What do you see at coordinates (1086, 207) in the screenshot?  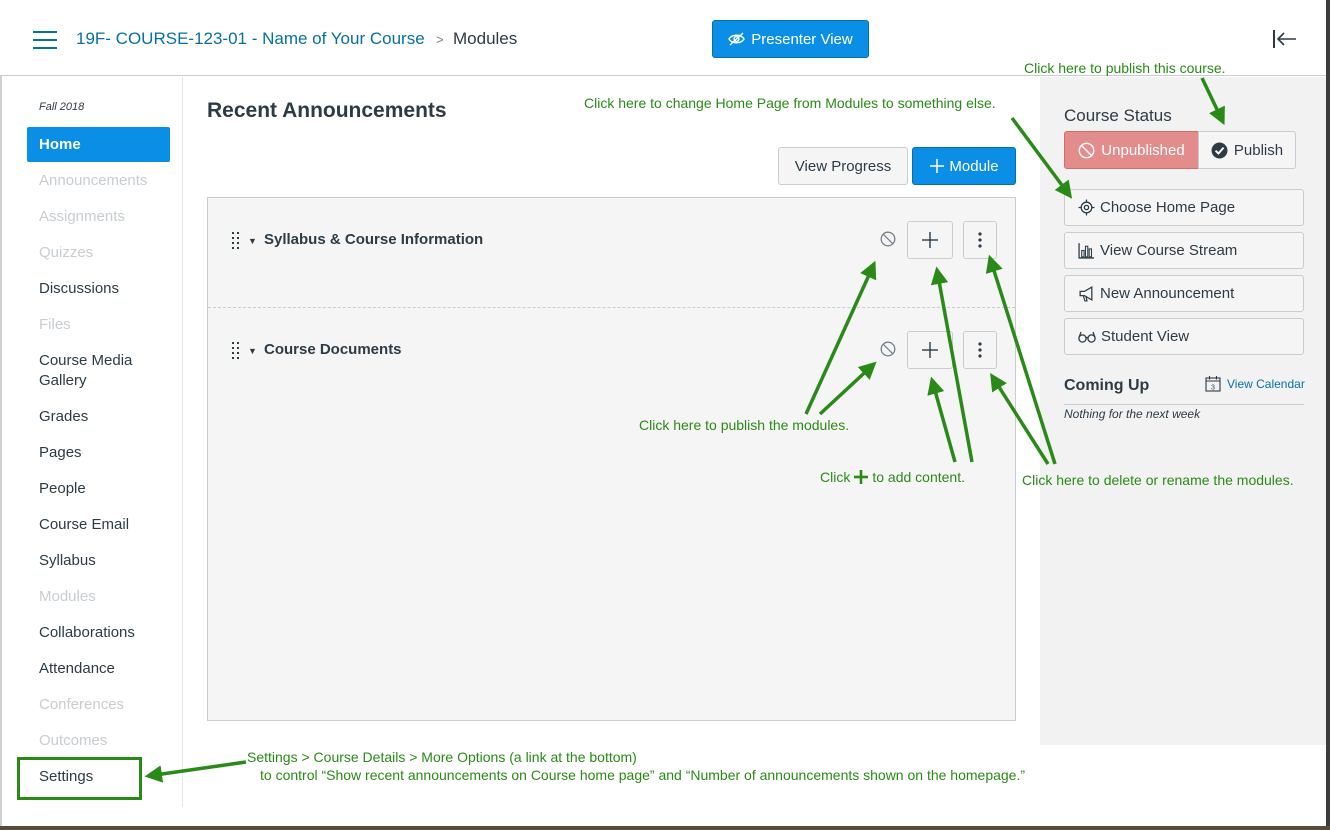 I see `target-icon` at bounding box center [1086, 207].